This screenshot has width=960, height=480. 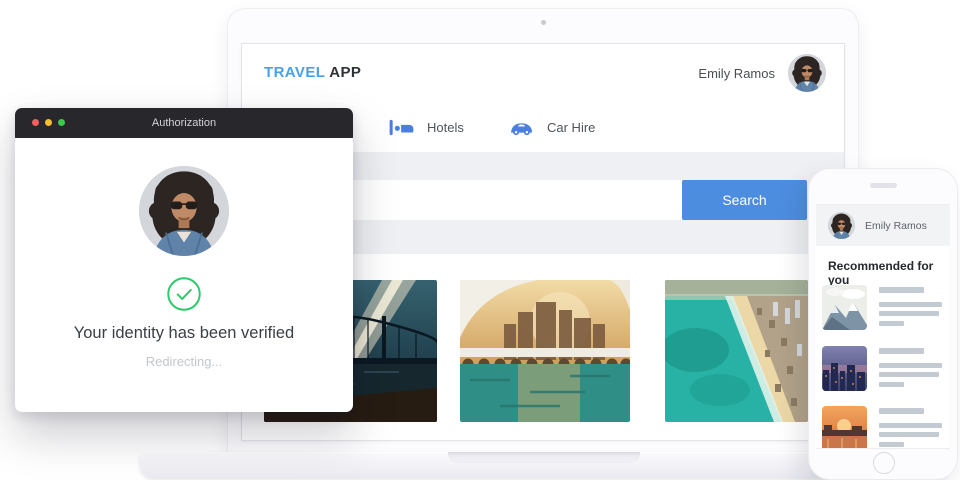 What do you see at coordinates (844, 427) in the screenshot?
I see `thumbnail-sunset-river` at bounding box center [844, 427].